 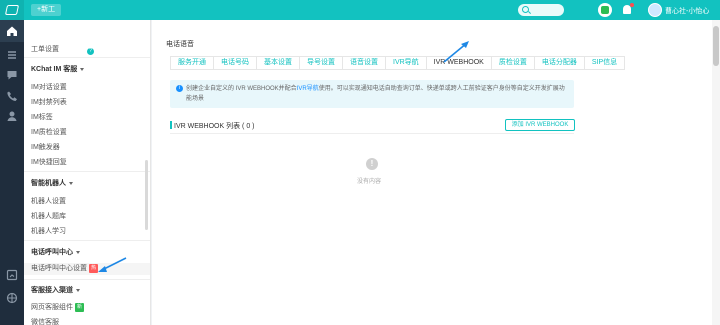 What do you see at coordinates (241, 89) in the screenshot?
I see `notice-text-part1: 创建企业自定义的 IVR WEBHOOK并配合` at bounding box center [241, 89].